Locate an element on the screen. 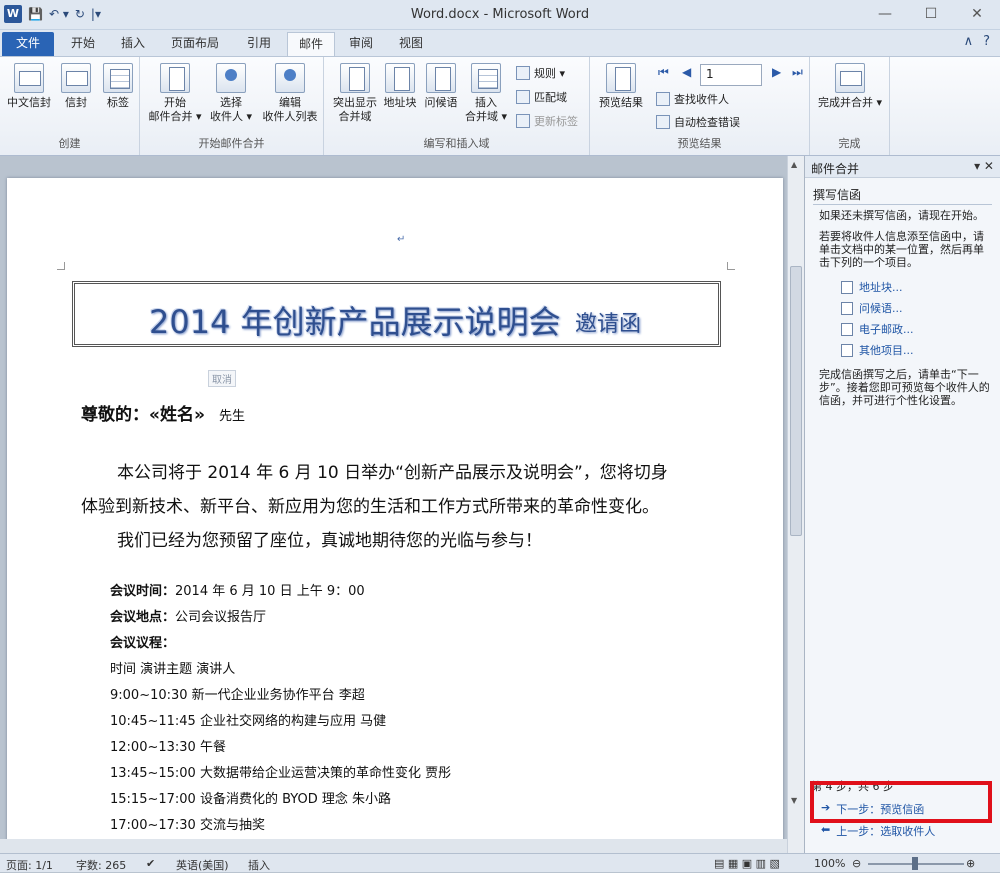 Image resolution: width=1000 pixels, height=873 pixels. rules-icon is located at coordinates (523, 73).